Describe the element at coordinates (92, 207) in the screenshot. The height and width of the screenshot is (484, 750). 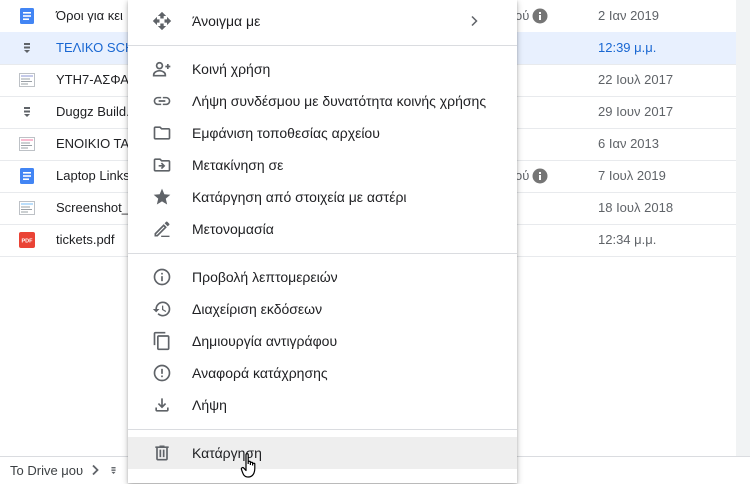
I see `file-name: Screenshot_` at that location.